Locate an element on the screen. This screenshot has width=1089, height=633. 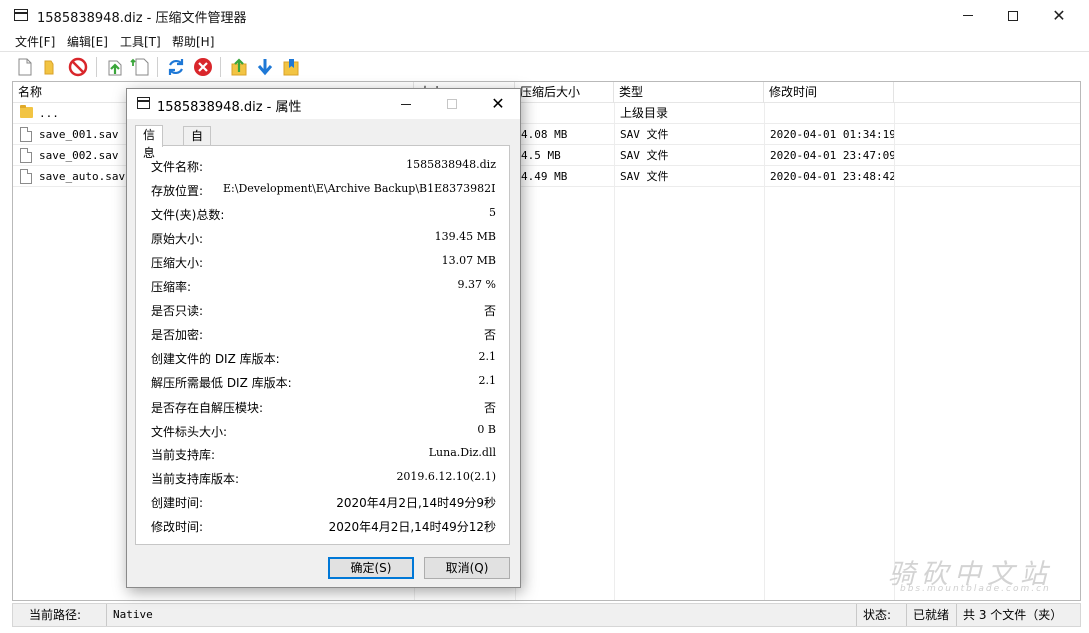
property-value: 9.37 % is located at coordinates (476, 284).